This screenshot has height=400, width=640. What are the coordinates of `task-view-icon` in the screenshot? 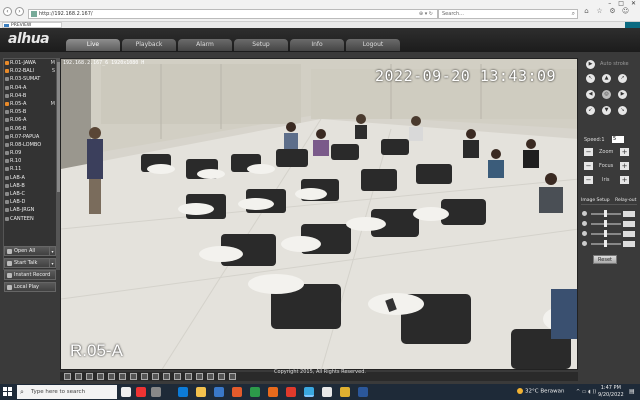 It's located at (156, 392).